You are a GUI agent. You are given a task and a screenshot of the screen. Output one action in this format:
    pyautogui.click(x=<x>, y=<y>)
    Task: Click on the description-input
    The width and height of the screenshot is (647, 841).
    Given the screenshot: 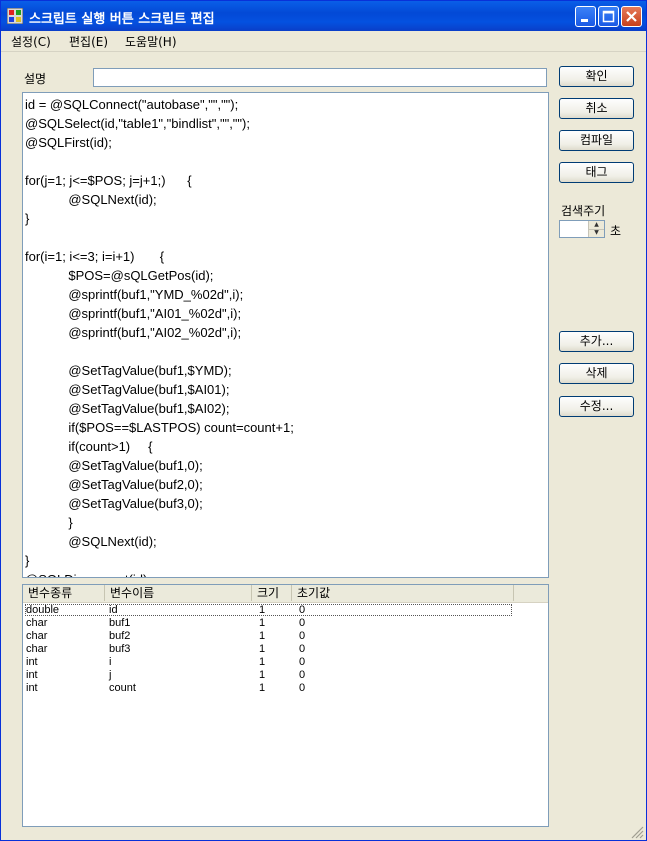 What is the action you would take?
    pyautogui.click(x=320, y=77)
    